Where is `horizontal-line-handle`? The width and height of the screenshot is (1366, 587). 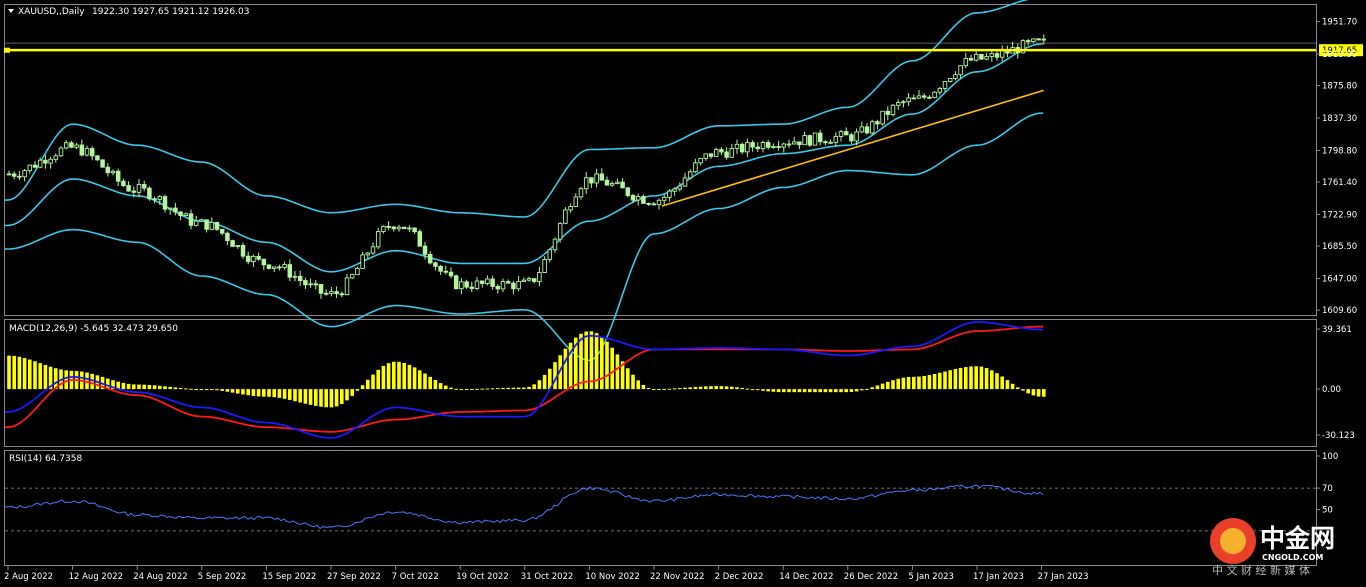 horizontal-line-handle is located at coordinates (7, 50).